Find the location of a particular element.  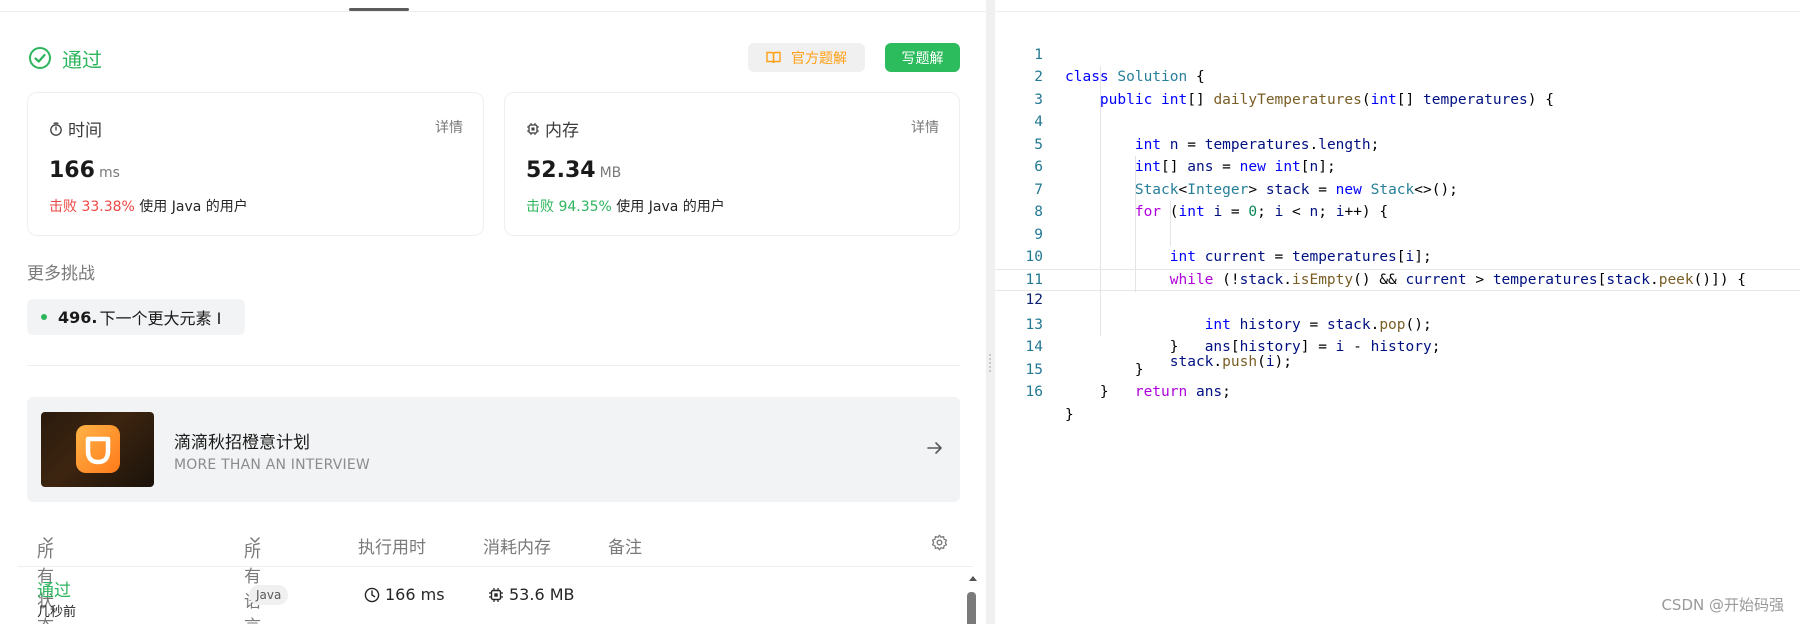

submission-status: 通过 is located at coordinates (54, 588).